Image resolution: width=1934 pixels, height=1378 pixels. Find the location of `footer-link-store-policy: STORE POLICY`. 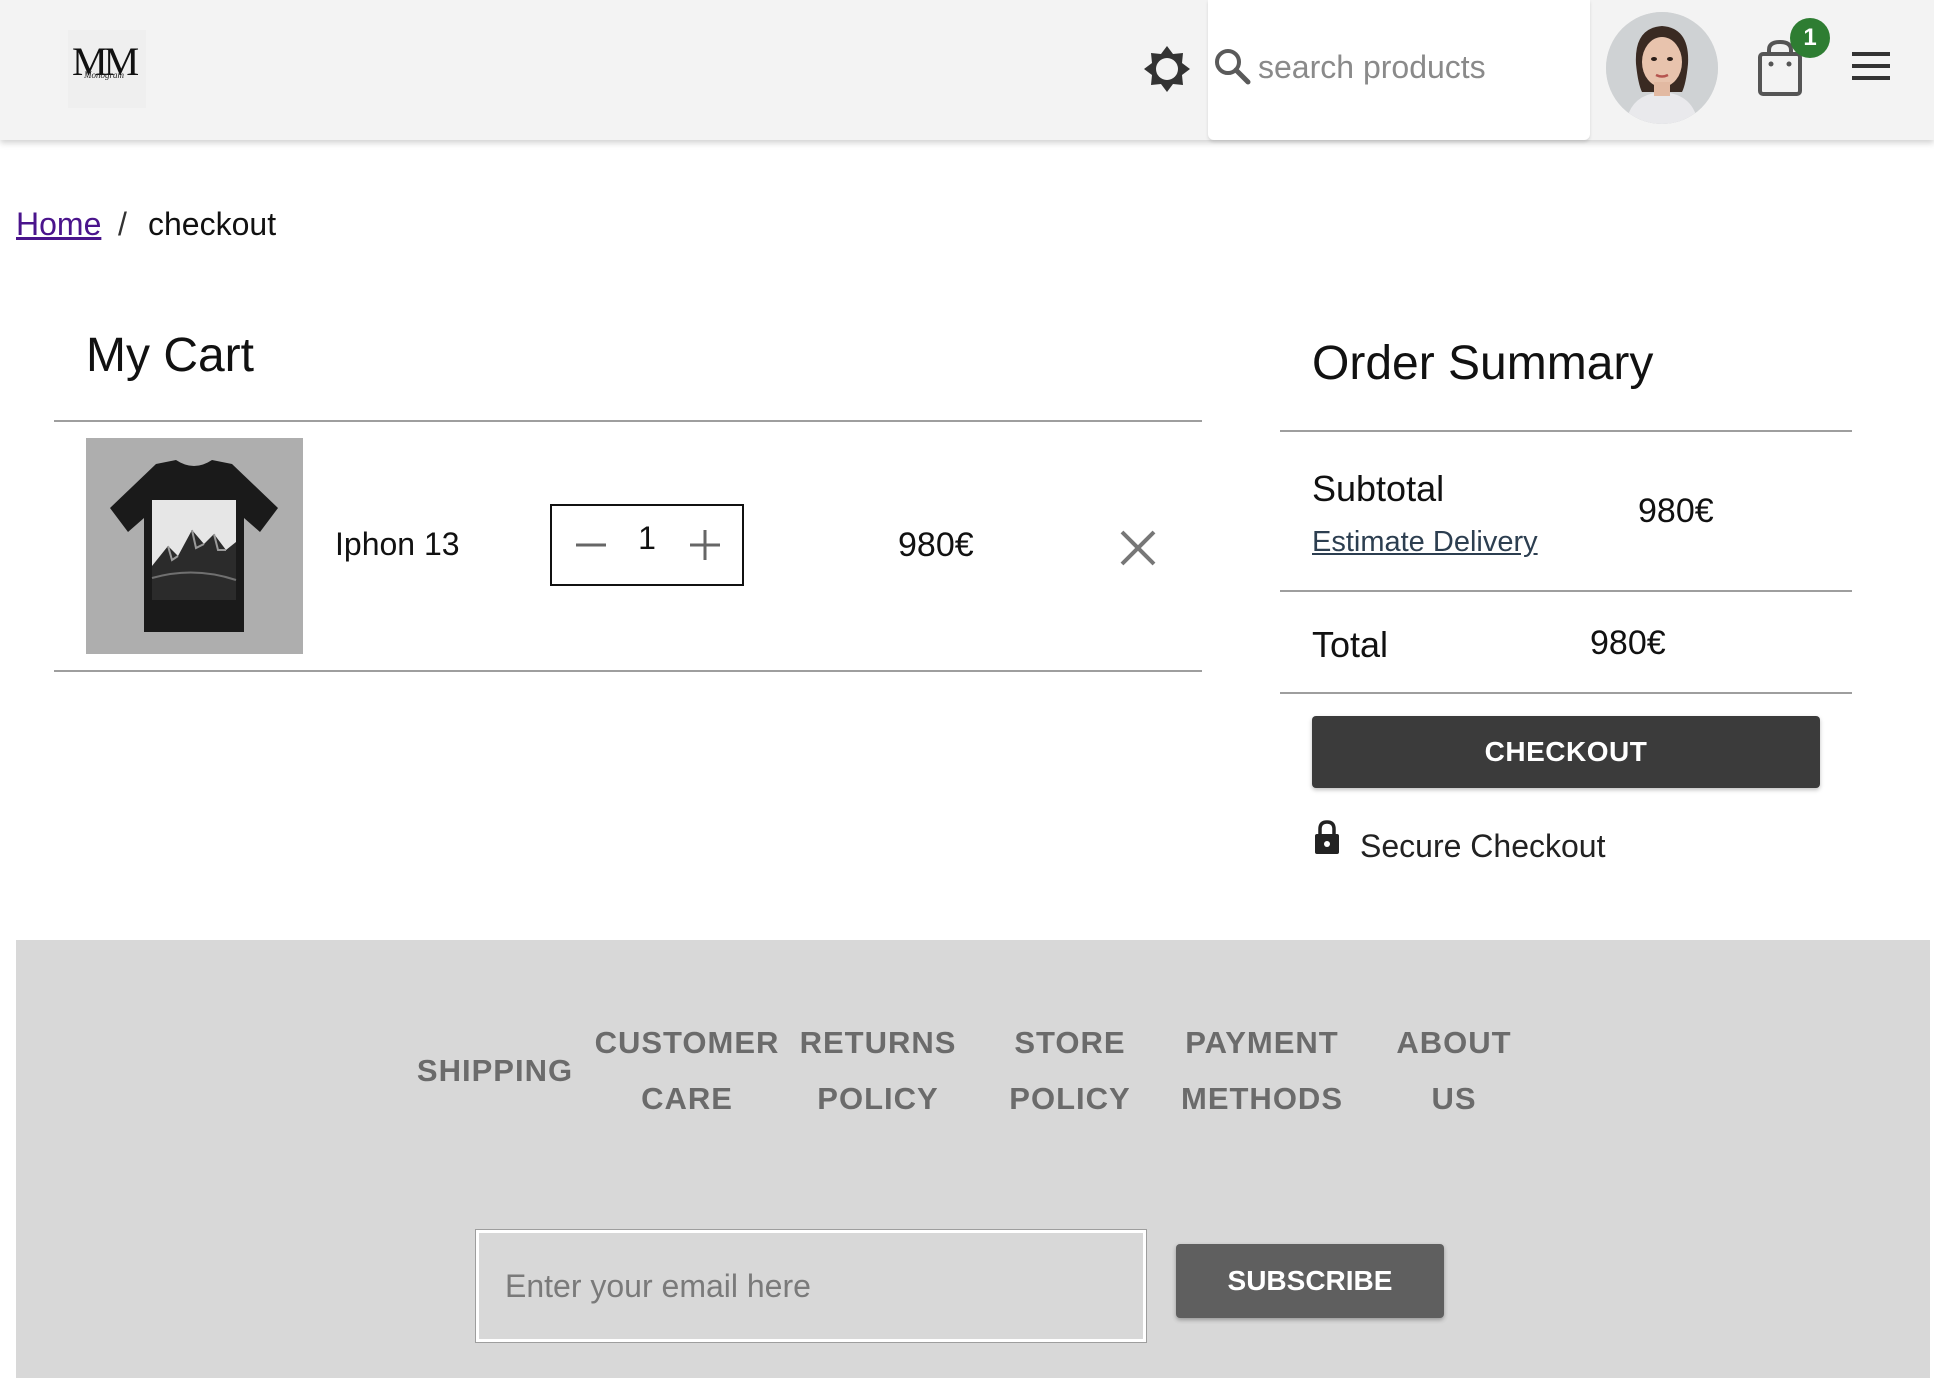

footer-link-store-policy: STORE POLICY is located at coordinates (1070, 1071).